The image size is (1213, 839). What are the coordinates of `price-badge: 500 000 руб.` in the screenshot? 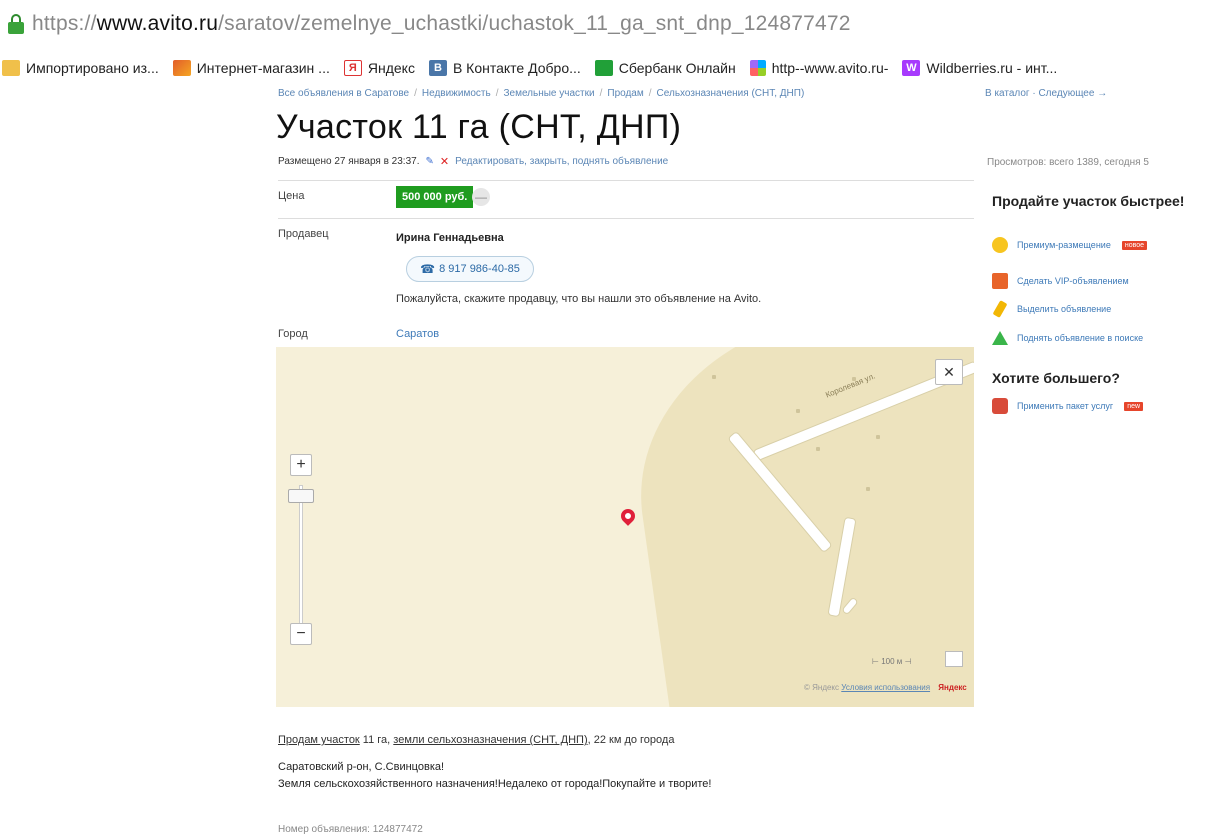 It's located at (435, 197).